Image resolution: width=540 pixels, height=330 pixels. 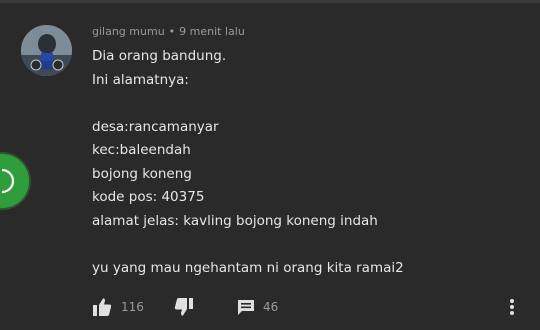 What do you see at coordinates (155, 126) in the screenshot?
I see `comment-line: desa:rancamanyar` at bounding box center [155, 126].